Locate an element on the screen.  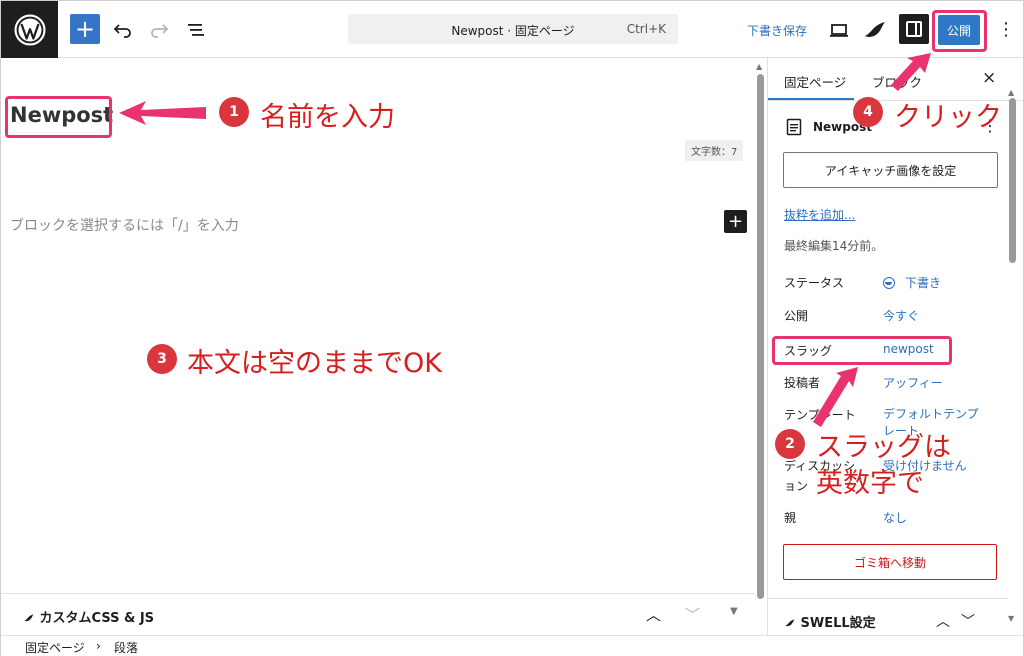
save-draft-button: 下書き保存 is located at coordinates (777, 30).